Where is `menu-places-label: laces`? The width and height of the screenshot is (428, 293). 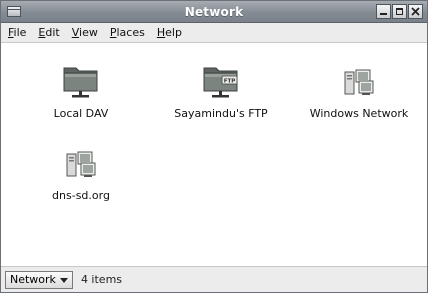 menu-places-label: laces is located at coordinates (130, 32).